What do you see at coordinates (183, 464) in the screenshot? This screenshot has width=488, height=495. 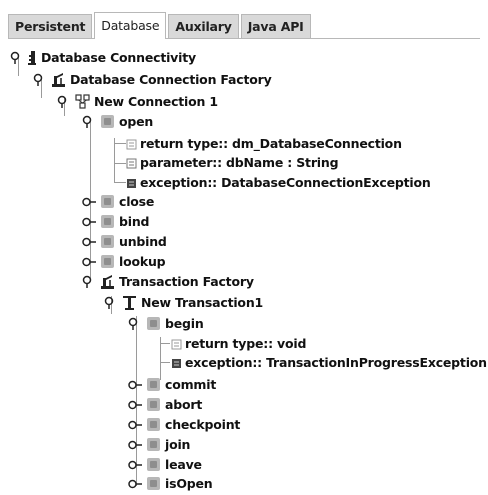 I see `tree-node-label: leave` at bounding box center [183, 464].